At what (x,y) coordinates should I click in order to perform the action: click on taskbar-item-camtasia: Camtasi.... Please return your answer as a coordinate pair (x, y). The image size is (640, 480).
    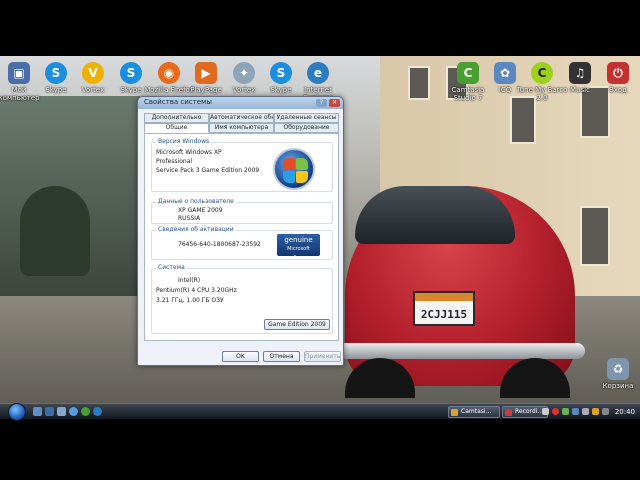
    Looking at the image, I should click on (474, 412).